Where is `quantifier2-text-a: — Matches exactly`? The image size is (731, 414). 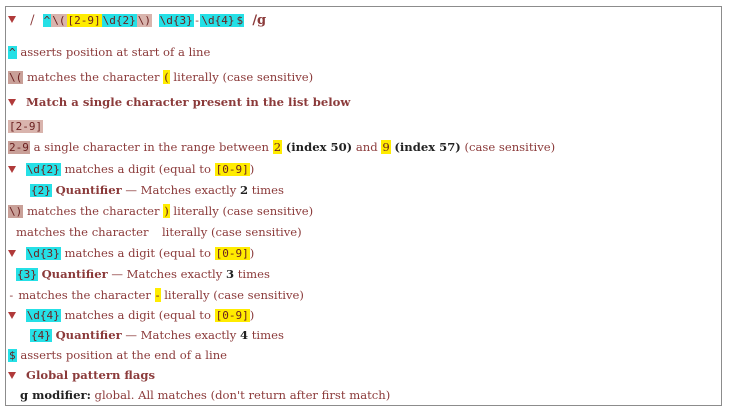
quantifier2-text-a: — Matches exactly is located at coordinates (181, 190).